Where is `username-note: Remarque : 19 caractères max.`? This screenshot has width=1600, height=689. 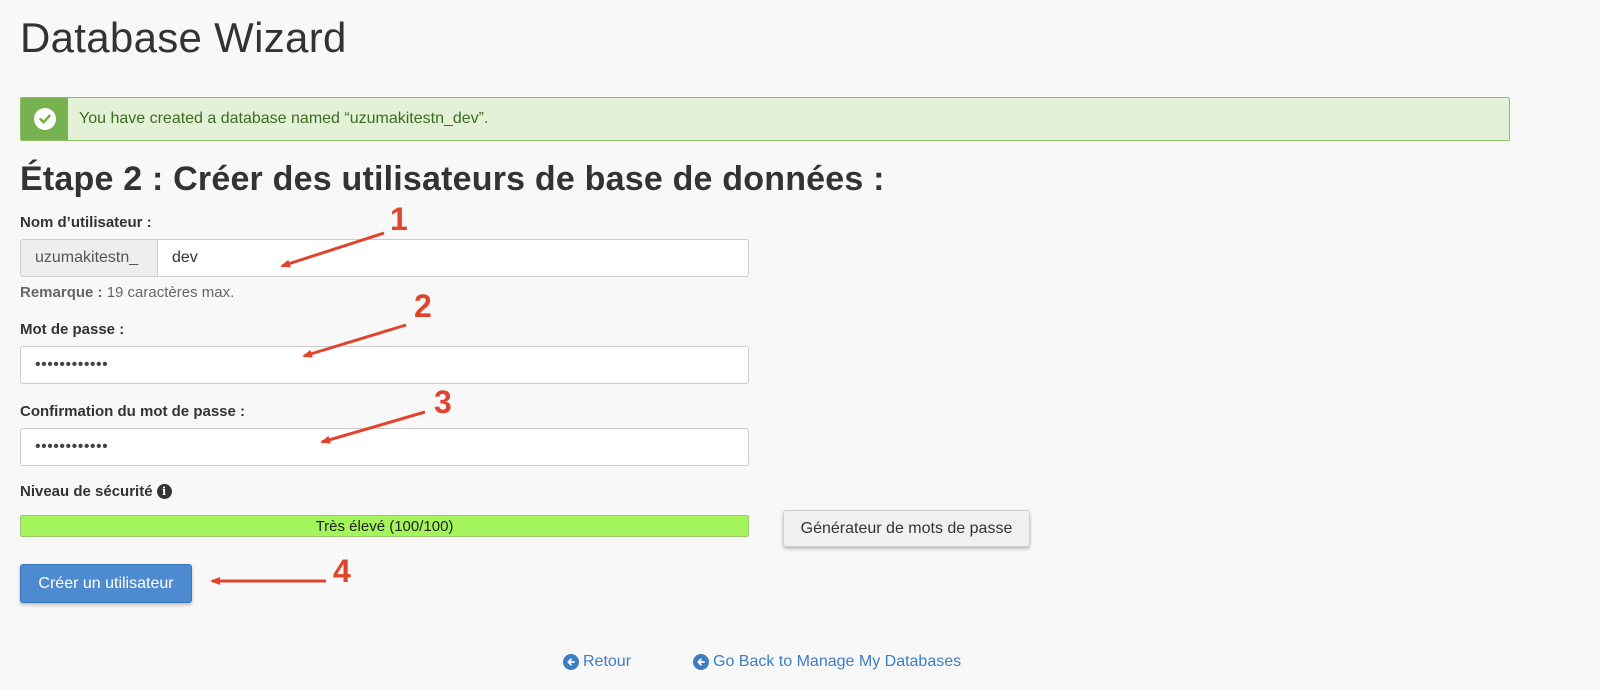
username-note: Remarque : 19 caractères max. is located at coordinates (127, 292).